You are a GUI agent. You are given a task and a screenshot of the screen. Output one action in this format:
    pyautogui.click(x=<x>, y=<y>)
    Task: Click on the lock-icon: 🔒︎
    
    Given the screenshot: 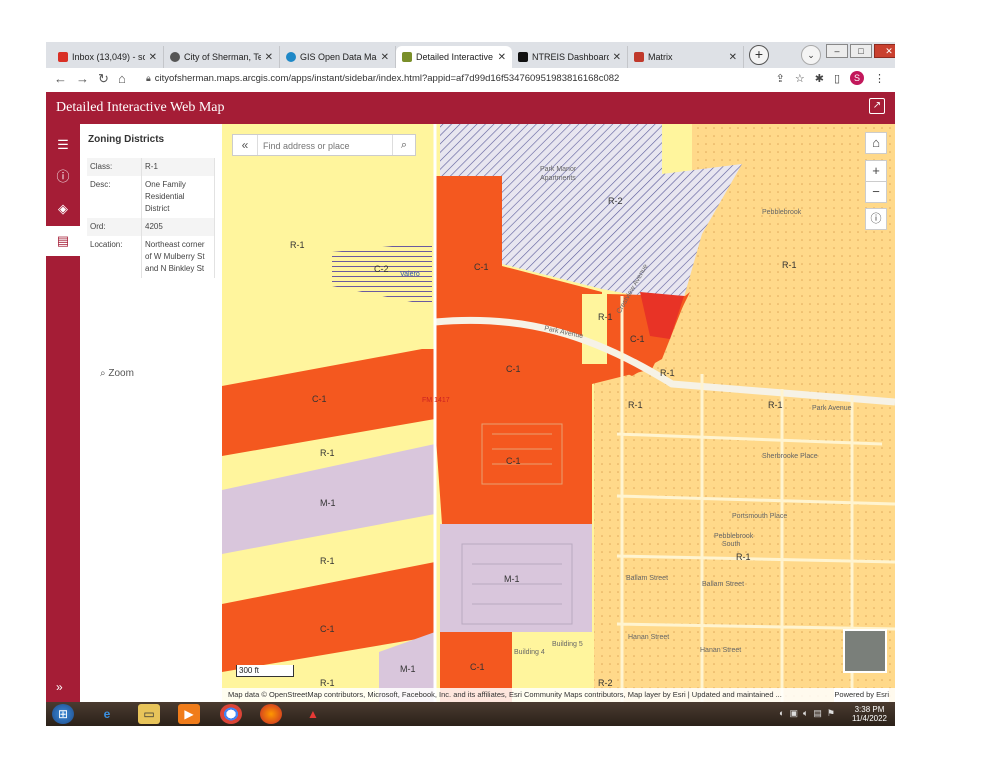 What is the action you would take?
    pyautogui.click(x=148, y=78)
    